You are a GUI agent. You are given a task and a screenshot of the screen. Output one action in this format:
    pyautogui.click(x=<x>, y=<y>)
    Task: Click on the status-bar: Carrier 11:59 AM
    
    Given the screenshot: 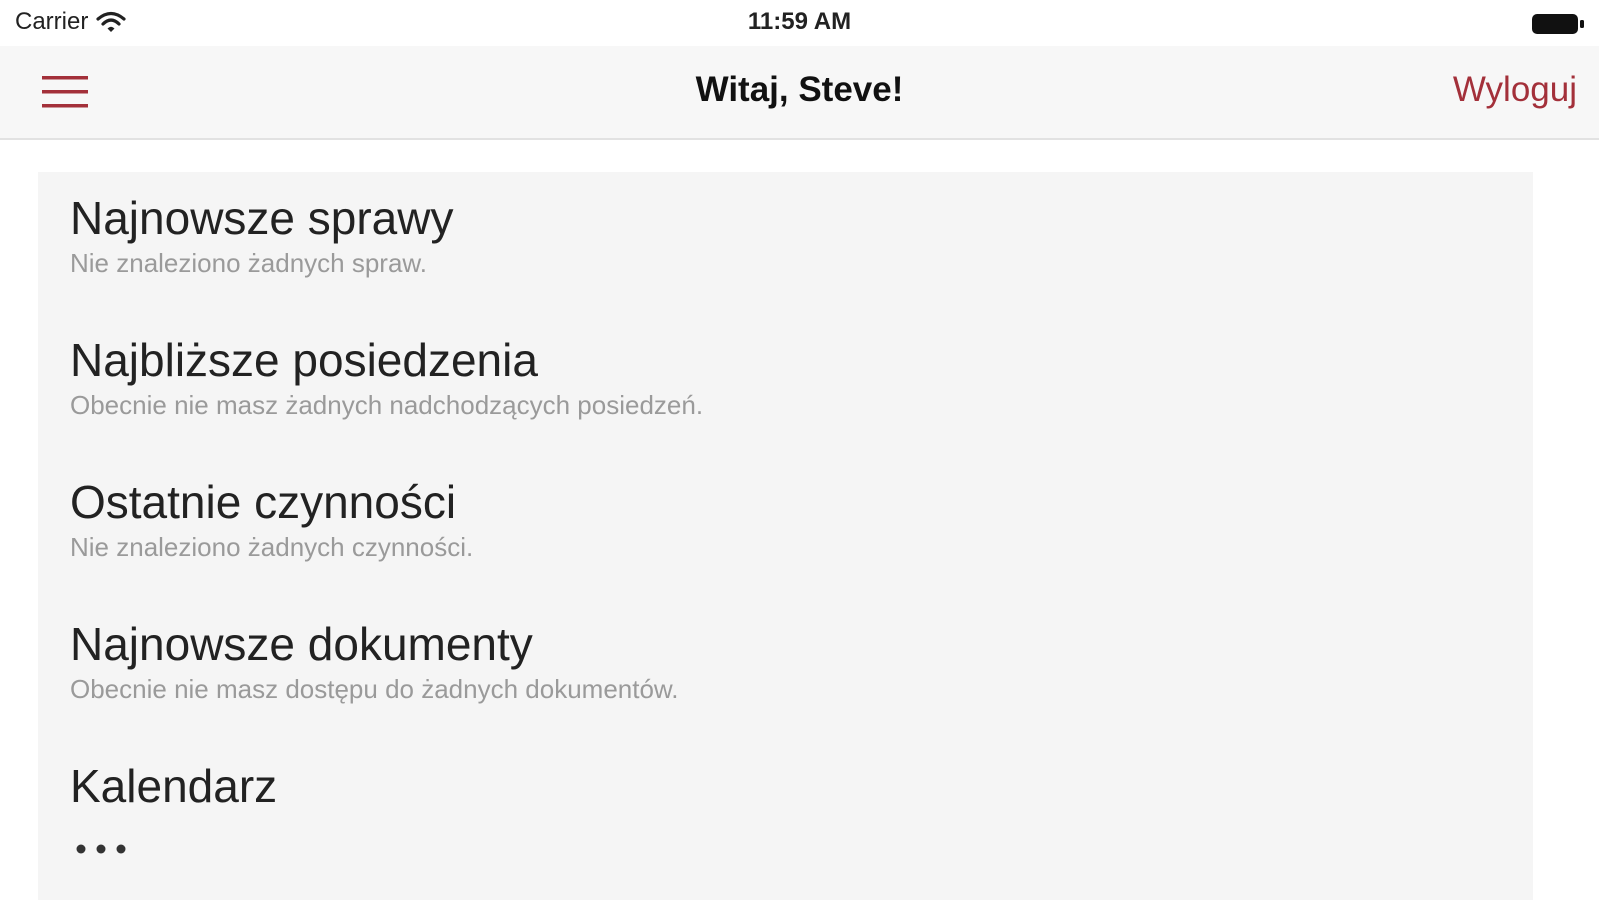 What is the action you would take?
    pyautogui.click(x=799, y=23)
    